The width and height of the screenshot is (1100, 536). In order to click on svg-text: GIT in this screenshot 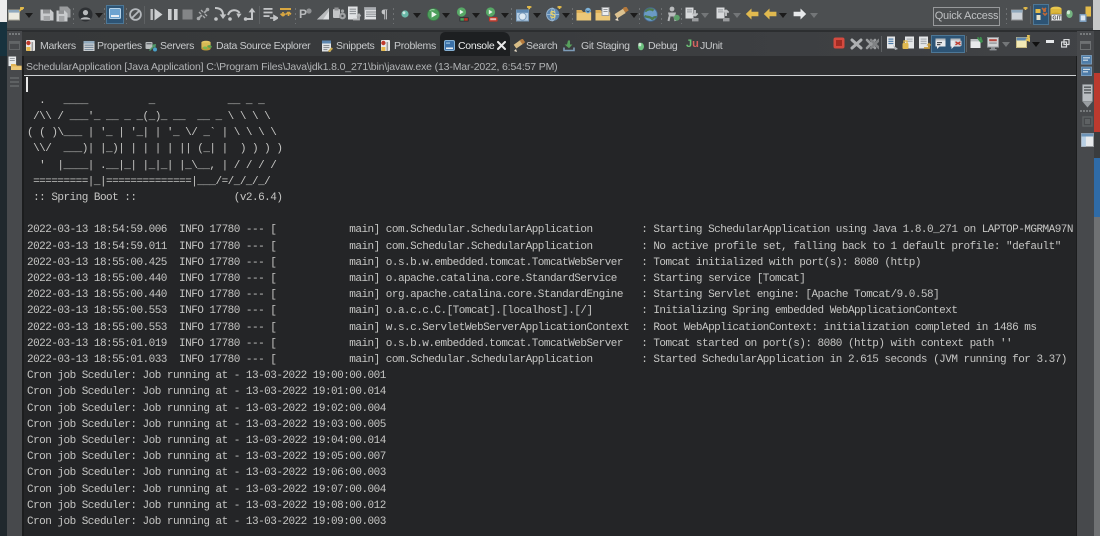, I will do `click(1057, 18)`.